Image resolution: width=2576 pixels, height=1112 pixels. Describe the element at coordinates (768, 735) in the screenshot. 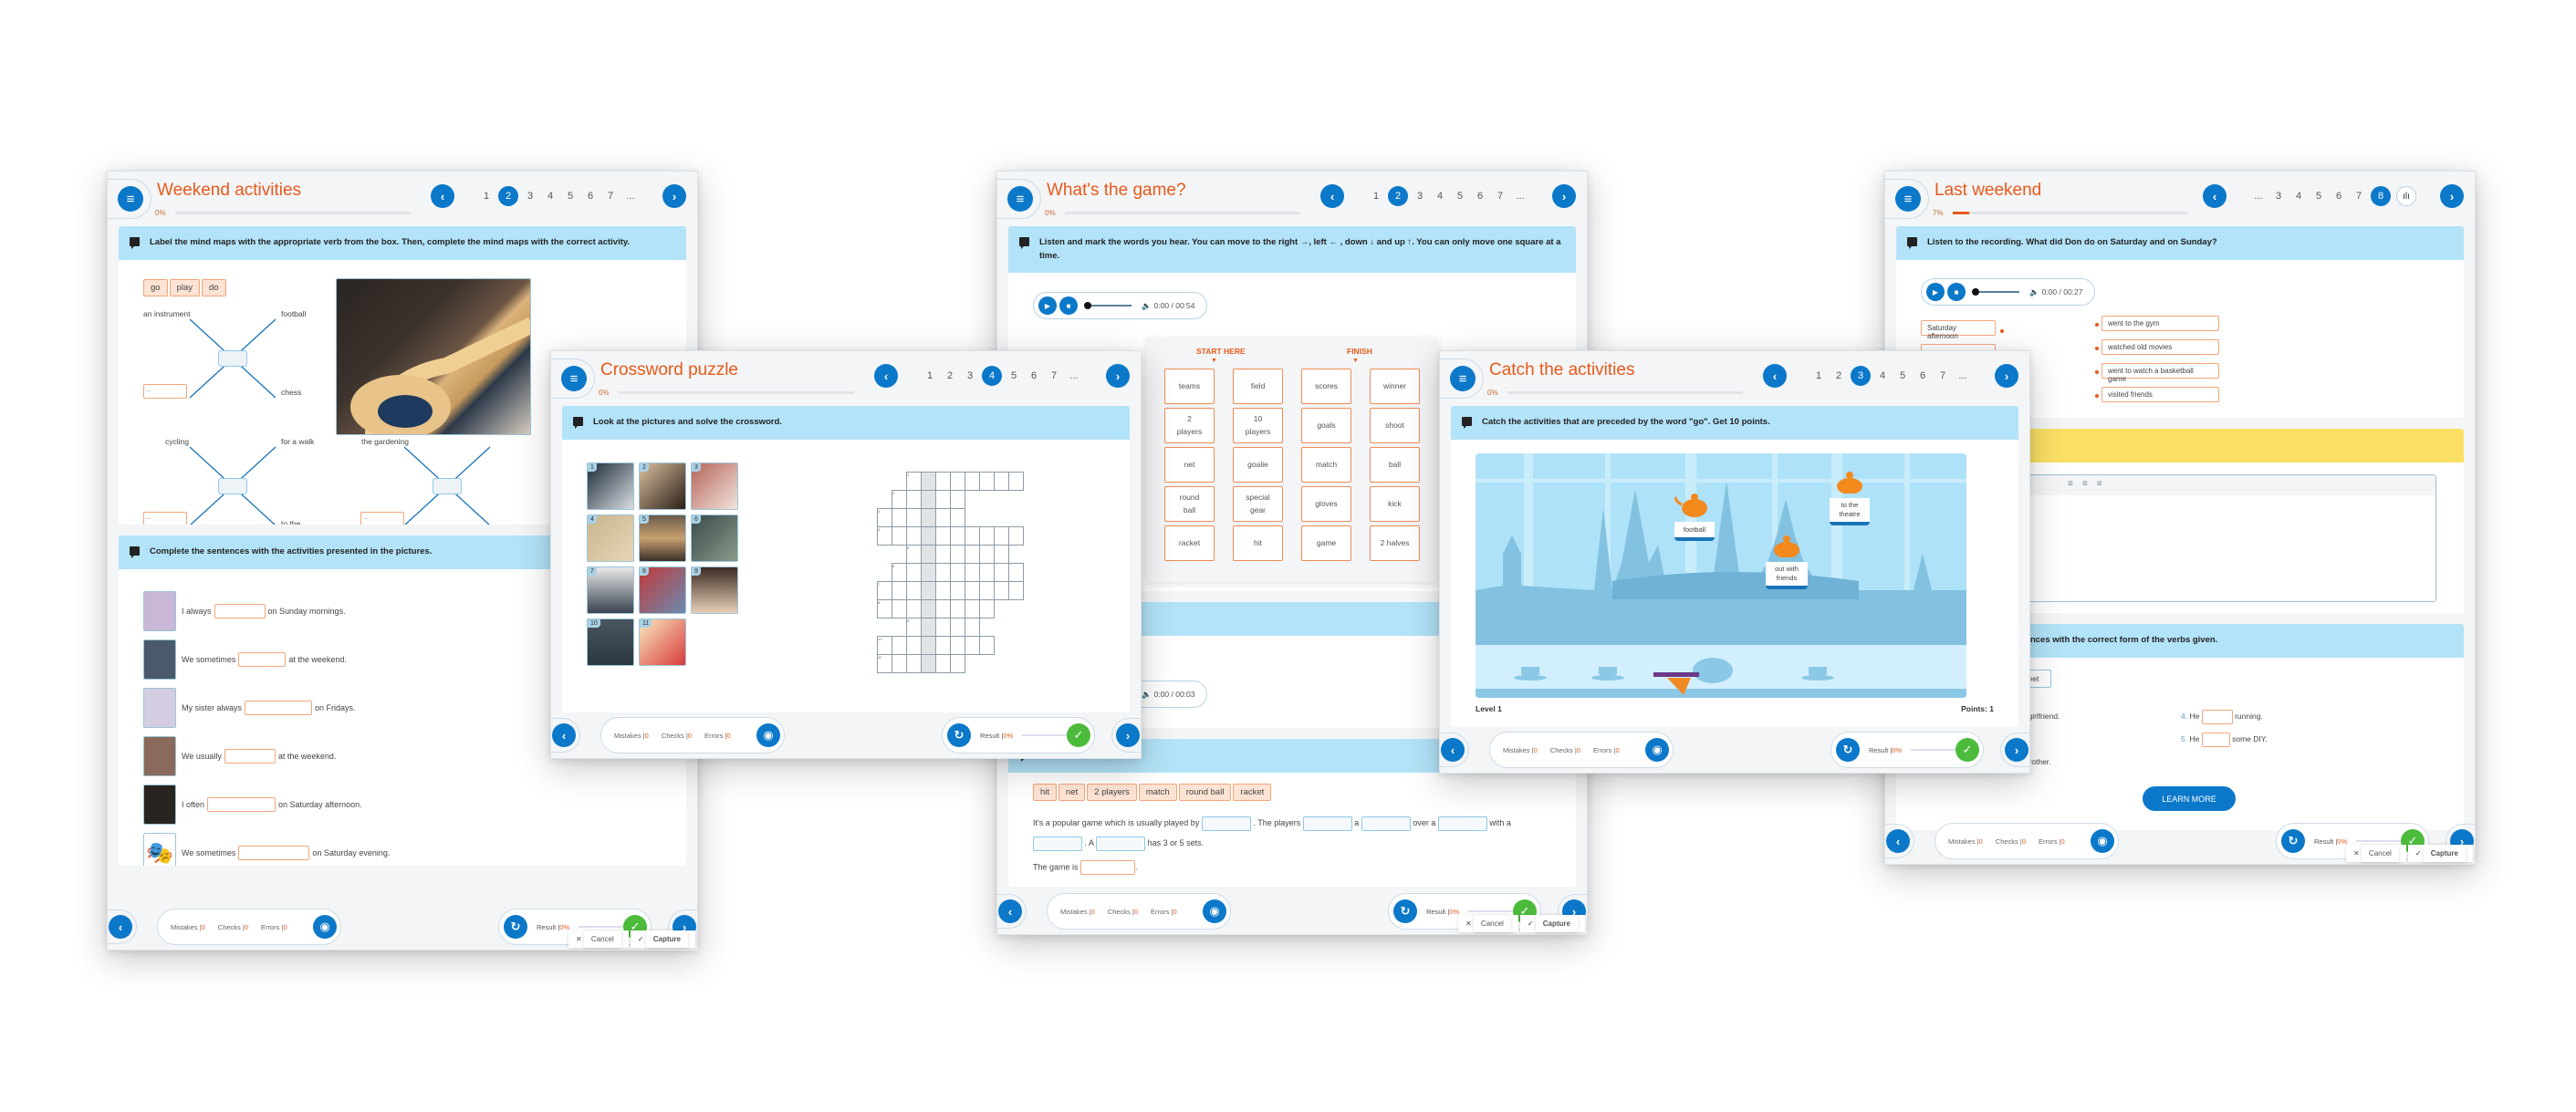

I see `show-answers-button: ◉` at that location.